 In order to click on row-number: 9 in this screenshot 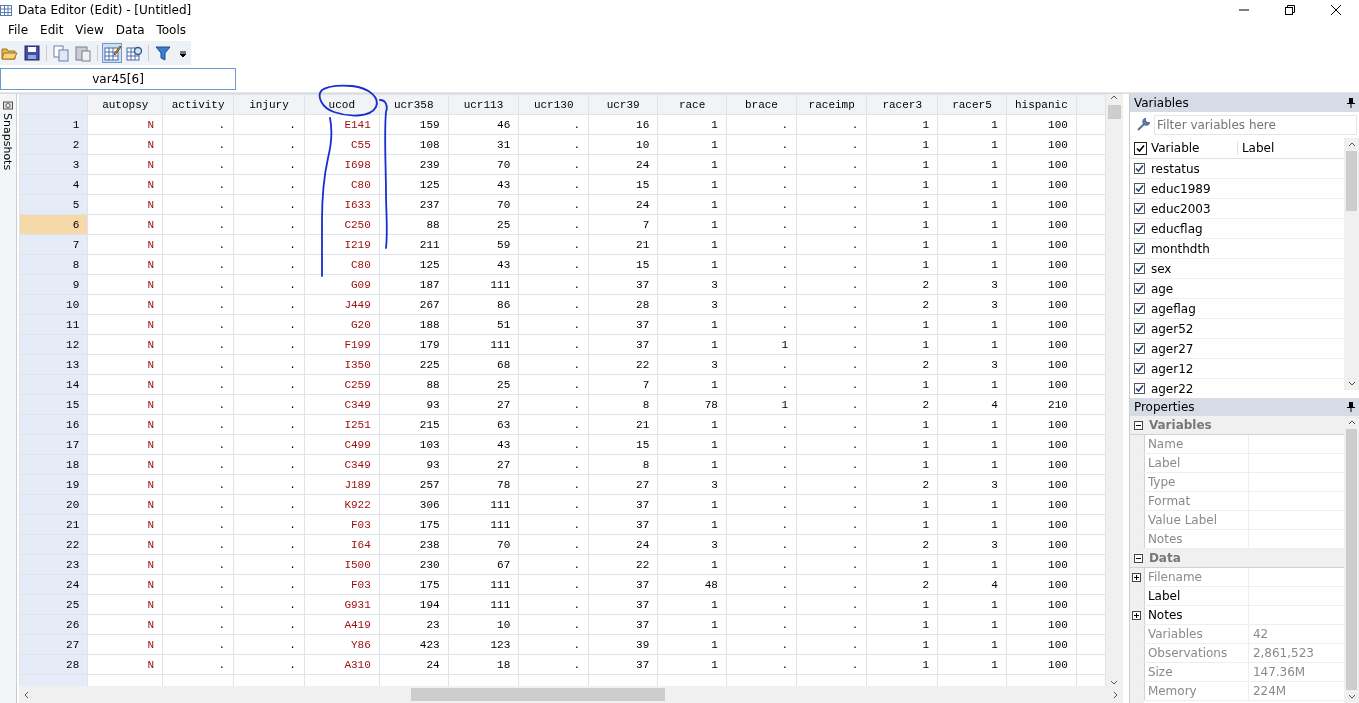, I will do `click(53, 284)`.